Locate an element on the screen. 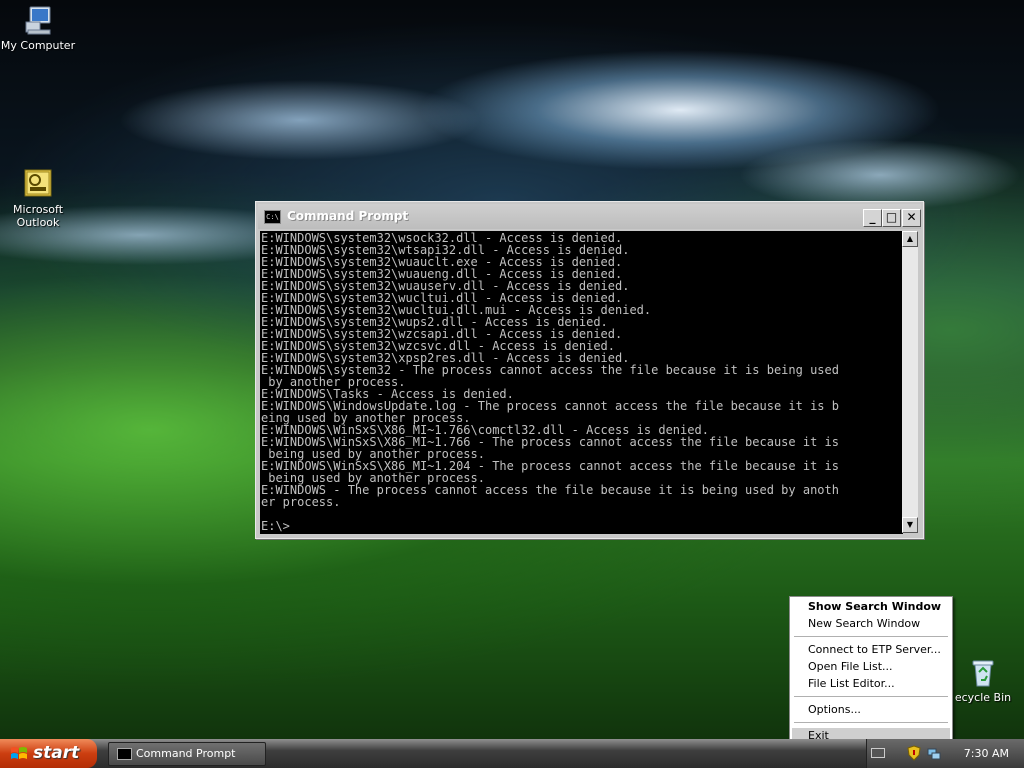 This screenshot has width=1024, height=768. start-label: start is located at coordinates (56, 753).